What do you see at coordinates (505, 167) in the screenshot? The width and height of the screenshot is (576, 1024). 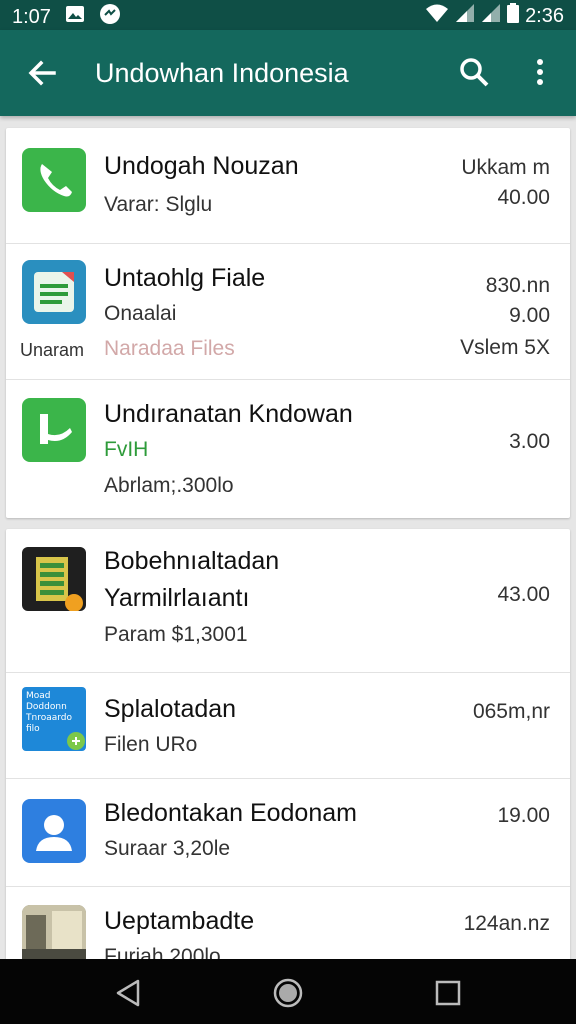 I see `item-meta: Ukkam m` at bounding box center [505, 167].